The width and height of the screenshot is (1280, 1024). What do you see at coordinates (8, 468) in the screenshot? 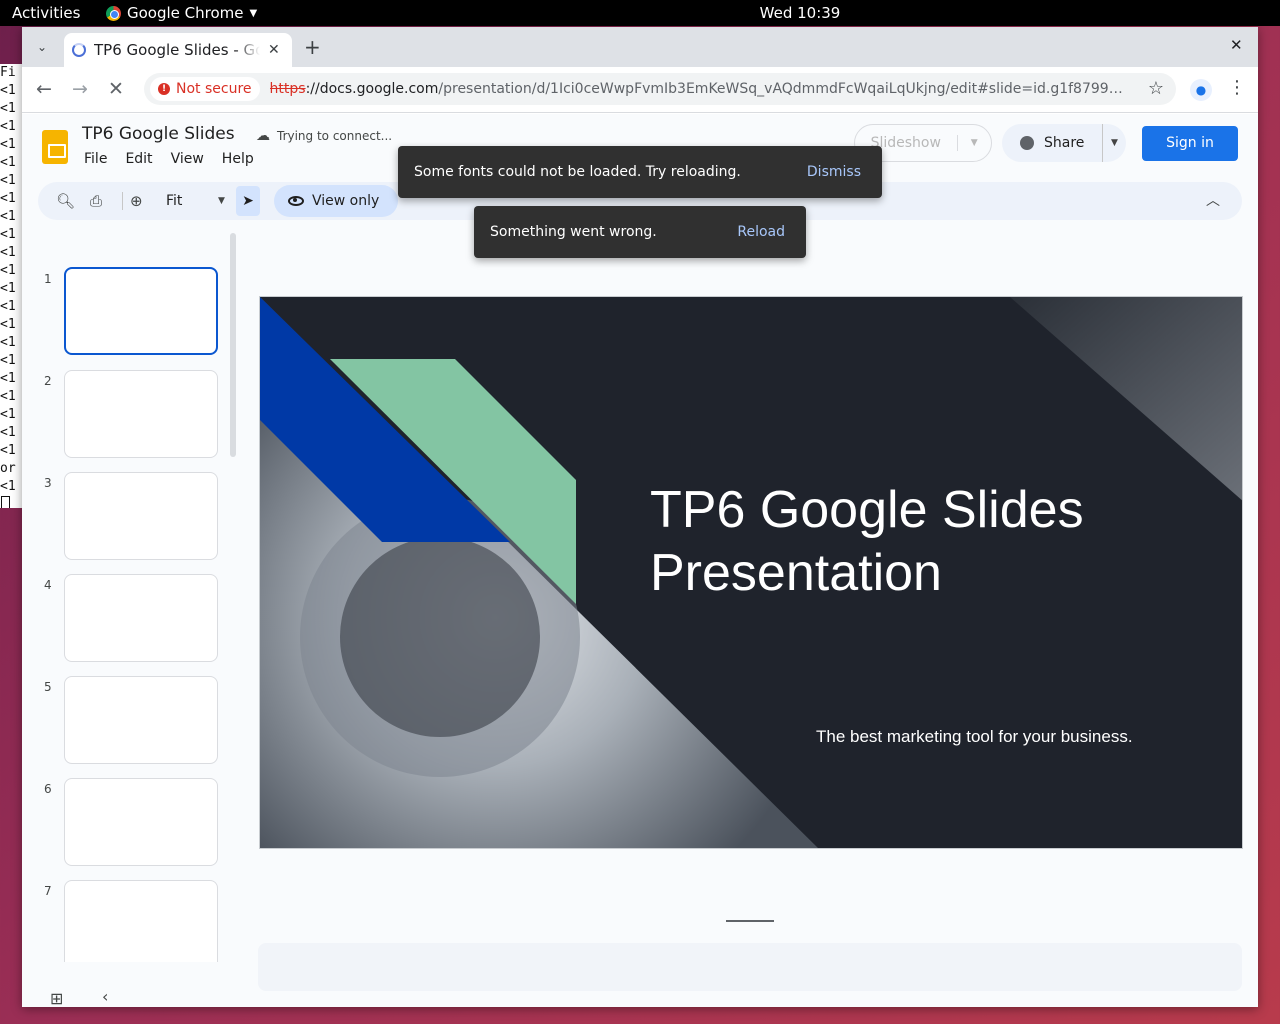
I see `terminal-line: or` at bounding box center [8, 468].